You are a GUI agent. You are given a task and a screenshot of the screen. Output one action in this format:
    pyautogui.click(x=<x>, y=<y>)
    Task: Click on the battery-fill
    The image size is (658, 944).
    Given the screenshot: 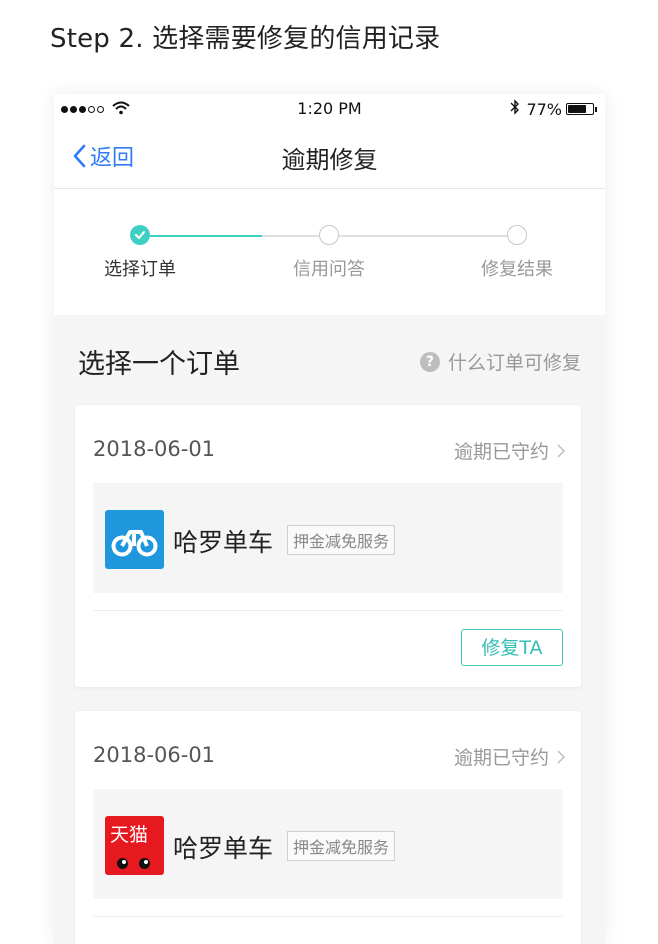 What is the action you would take?
    pyautogui.click(x=577, y=109)
    